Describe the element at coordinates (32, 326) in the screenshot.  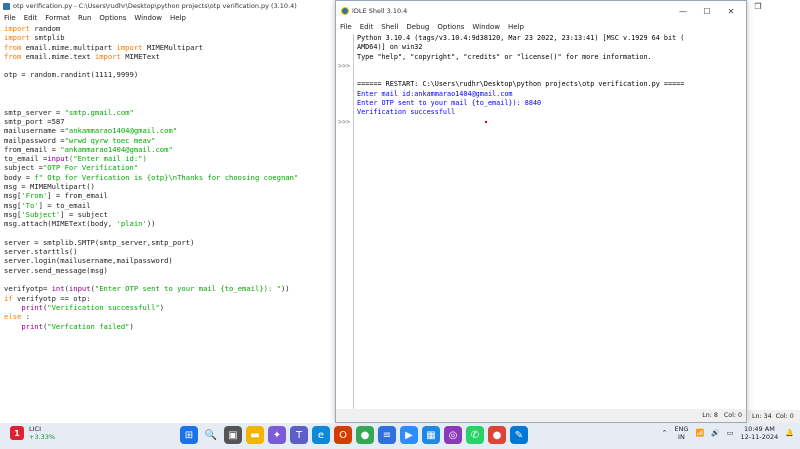
I see `code-token: print` at that location.